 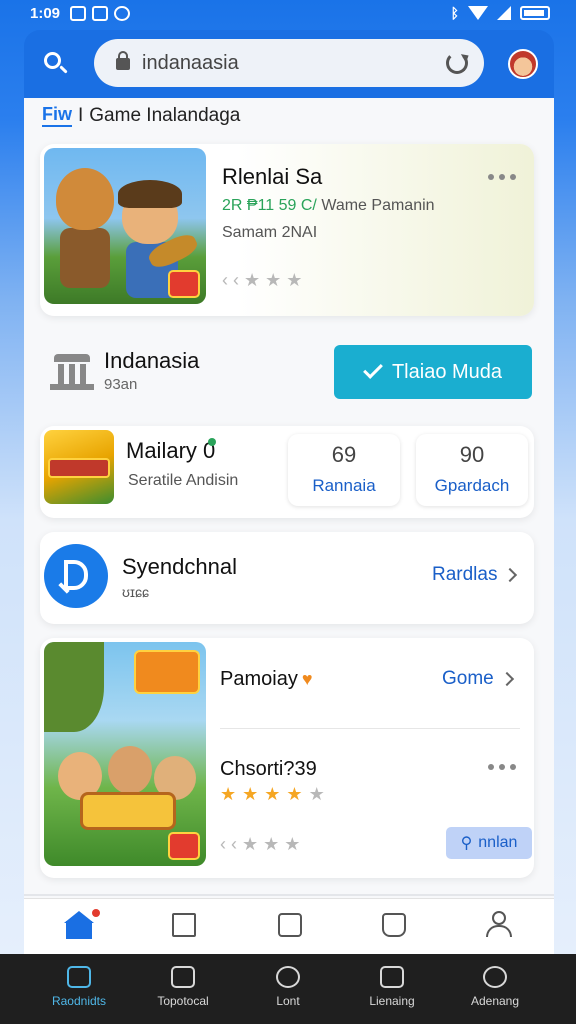 I want to click on sync-subtitle: ʊɪɕɕ, so click(x=135, y=592).